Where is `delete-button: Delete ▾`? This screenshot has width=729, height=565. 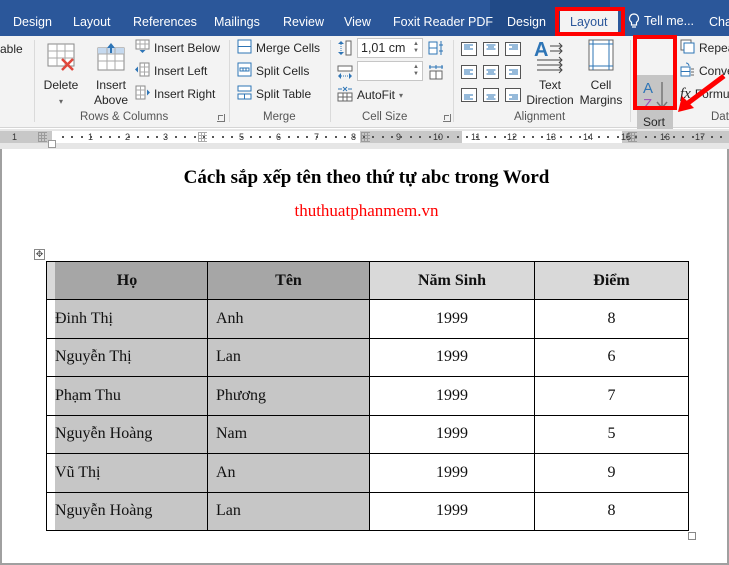
delete-button: Delete ▾ is located at coordinates (61, 75).